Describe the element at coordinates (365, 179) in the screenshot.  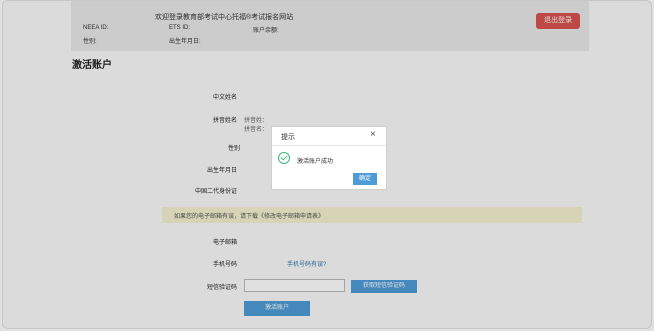
I see `ok-button: 确定` at that location.